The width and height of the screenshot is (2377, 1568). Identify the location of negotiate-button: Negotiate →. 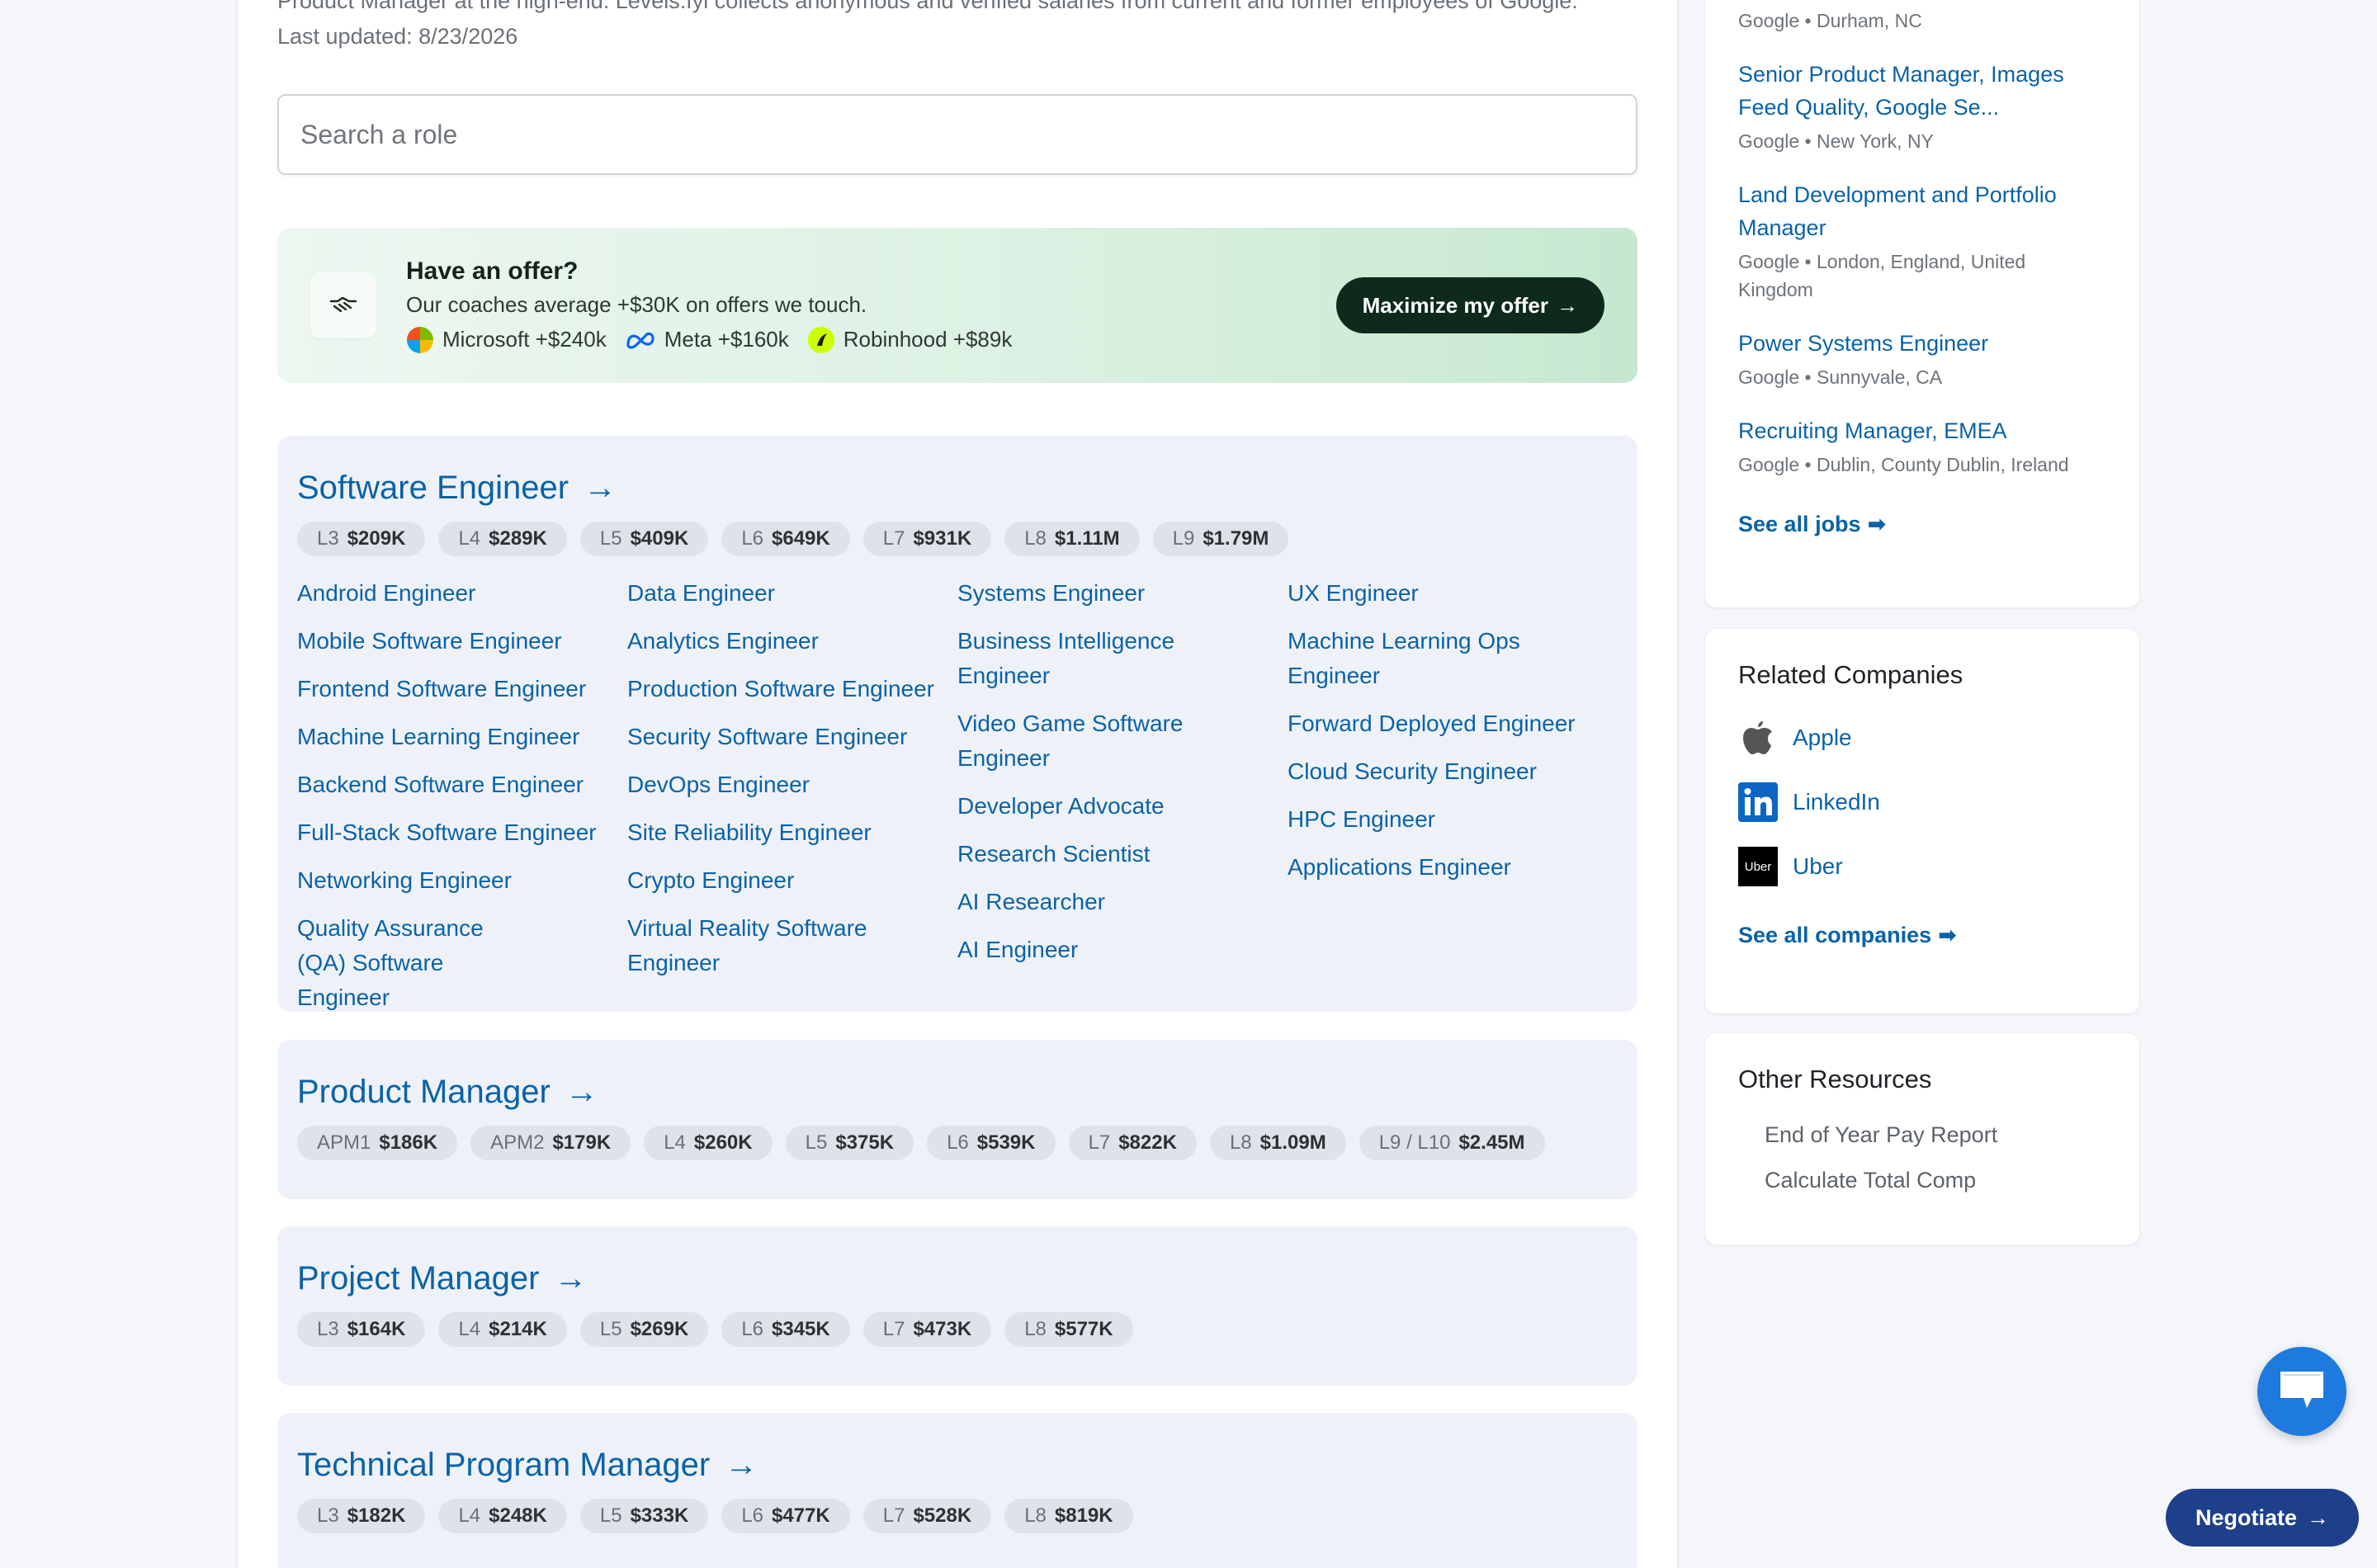
(2262, 1518).